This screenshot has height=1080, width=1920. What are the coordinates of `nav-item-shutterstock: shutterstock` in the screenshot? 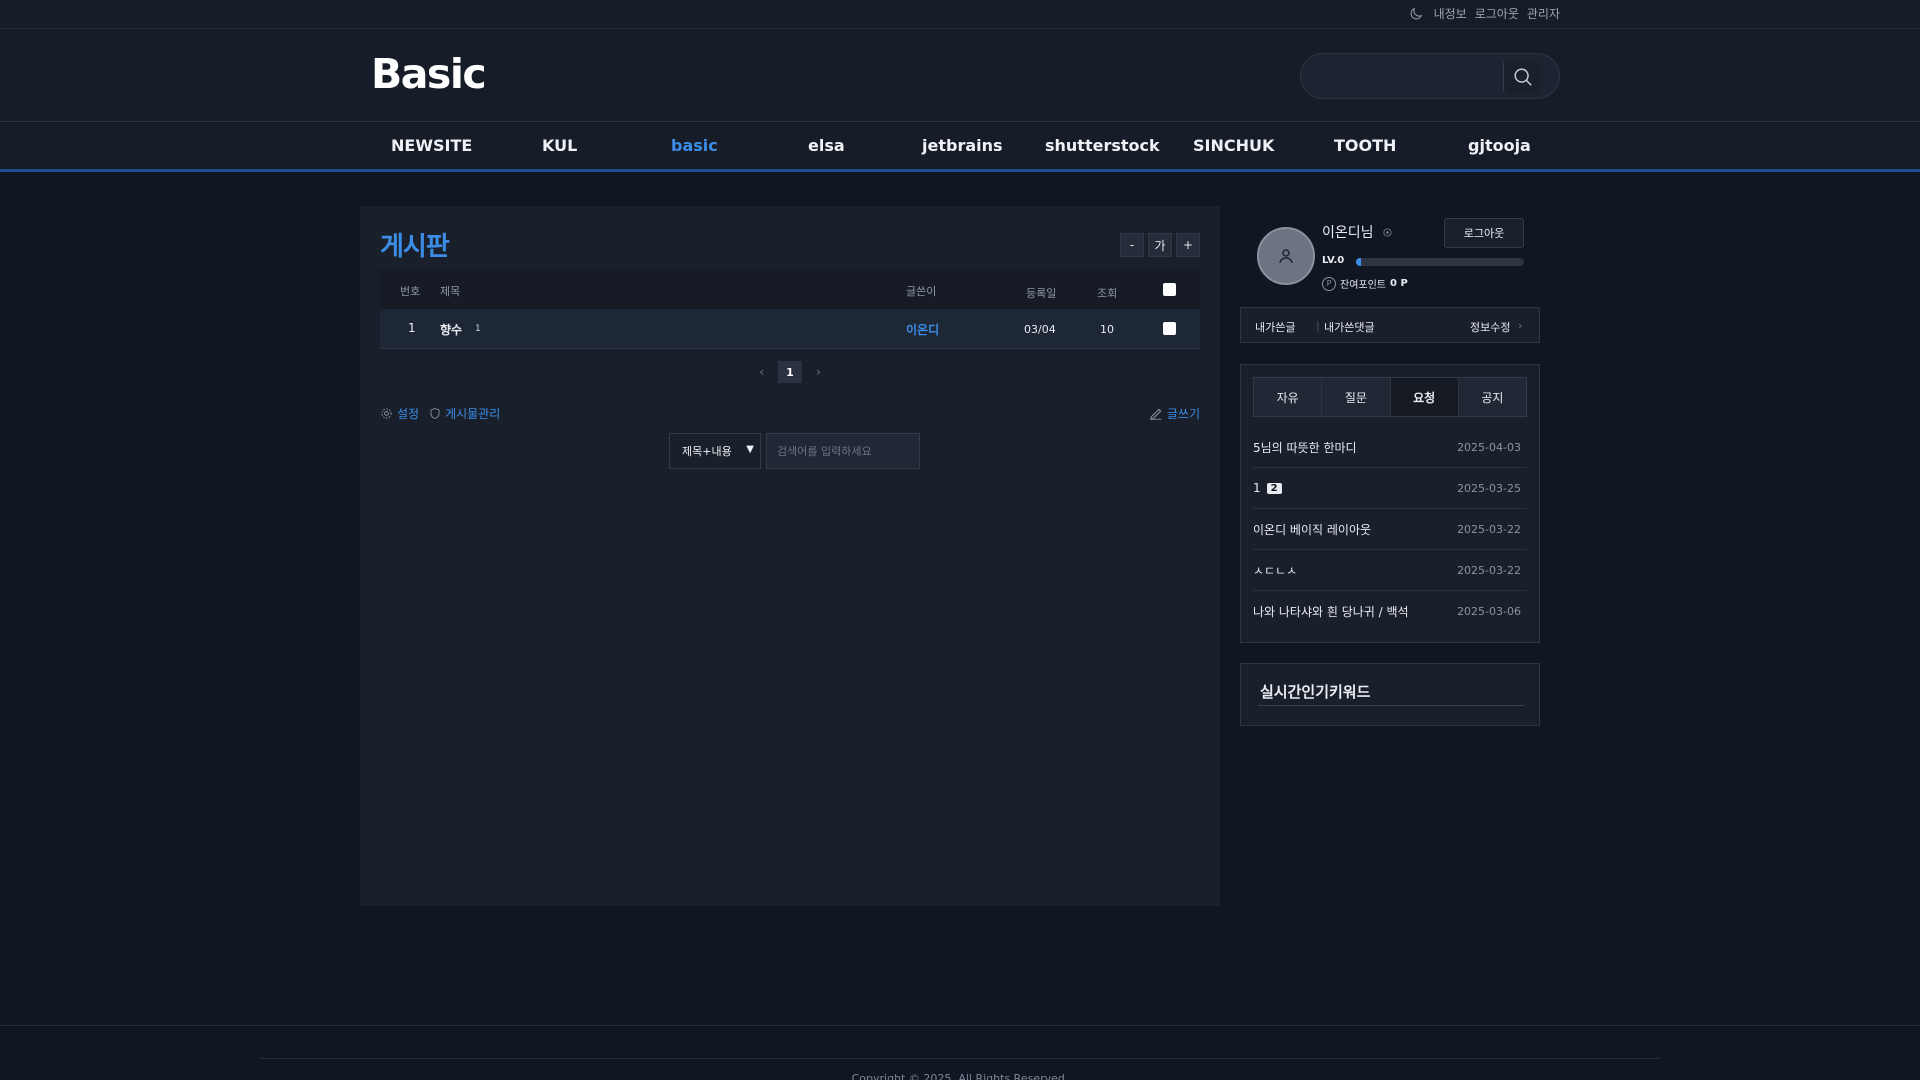 It's located at (1102, 145).